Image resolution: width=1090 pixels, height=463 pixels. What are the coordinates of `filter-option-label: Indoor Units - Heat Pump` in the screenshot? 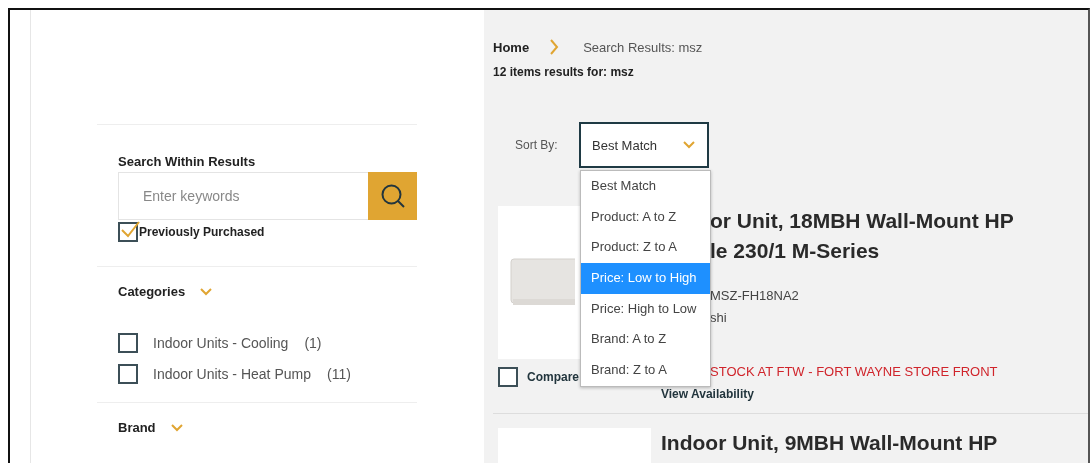 It's located at (232, 374).